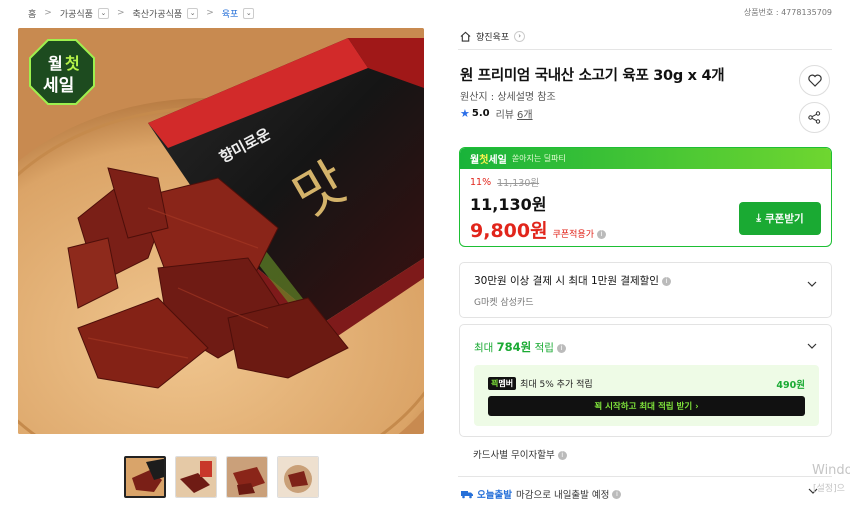 The width and height of the screenshot is (850, 511). I want to click on delivery-row: 오늘출발 마감으로 내일출발 예정 i, so click(541, 494).